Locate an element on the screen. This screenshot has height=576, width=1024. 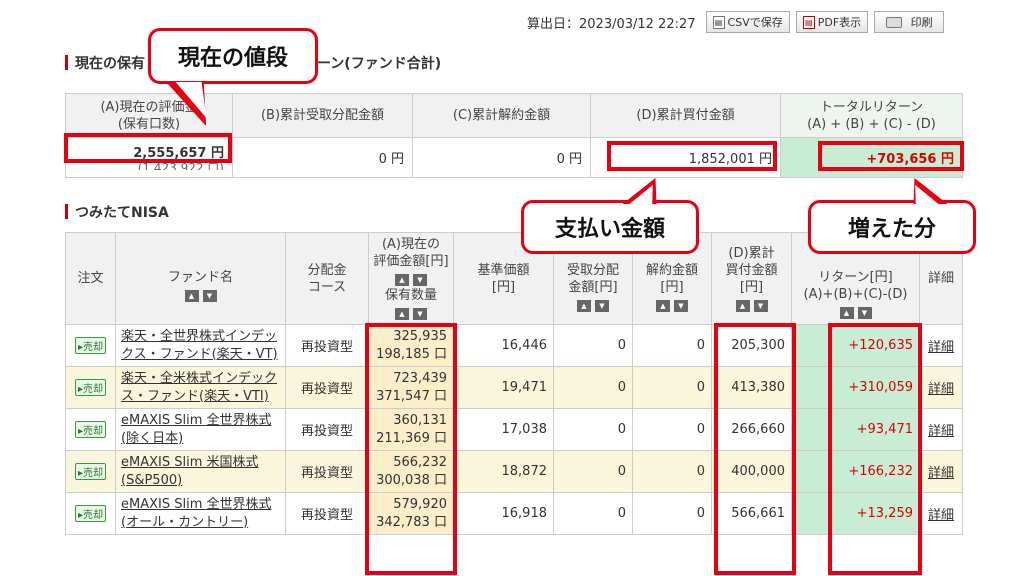
col-a-line3: 保有数量 is located at coordinates (410, 295).